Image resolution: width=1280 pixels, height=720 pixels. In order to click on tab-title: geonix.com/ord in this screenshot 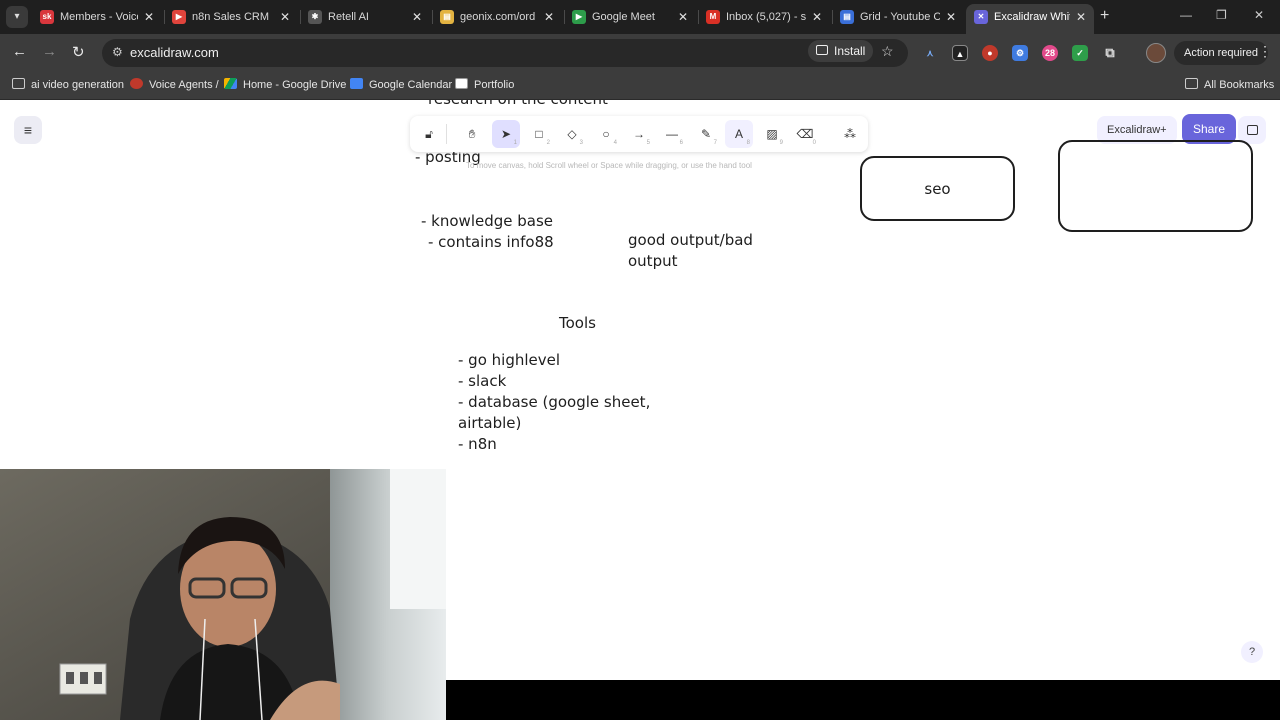, I will do `click(498, 17)`.